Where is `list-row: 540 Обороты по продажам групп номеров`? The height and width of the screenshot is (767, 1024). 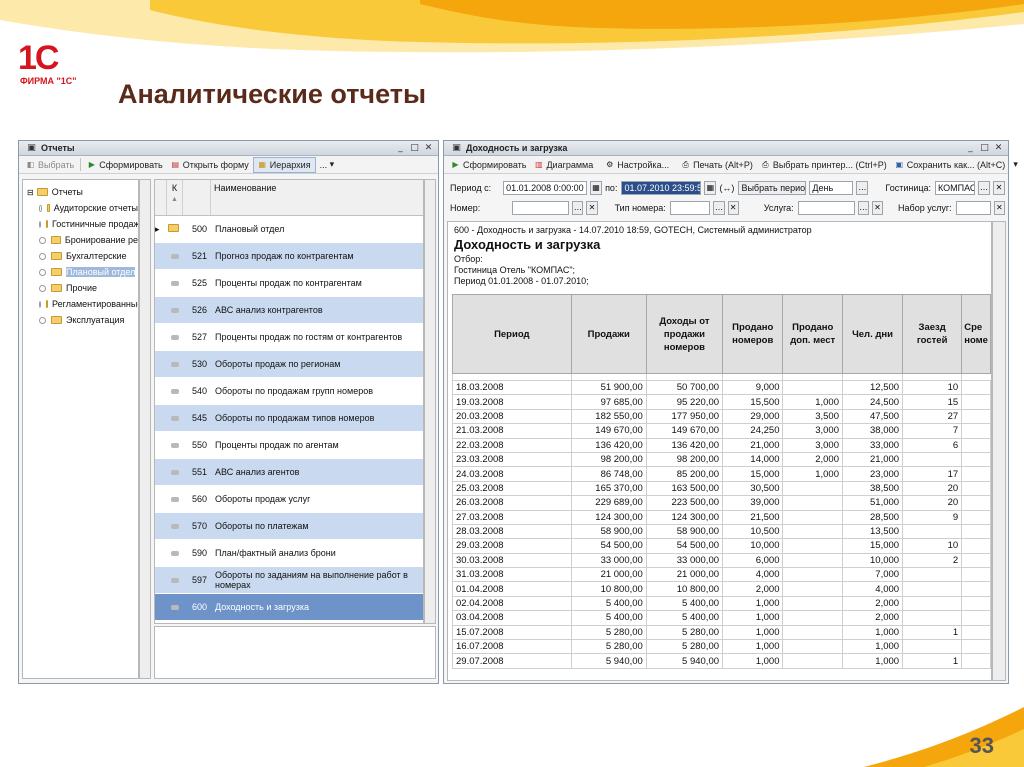 list-row: 540 Обороты по продажам групп номеров is located at coordinates (289, 391).